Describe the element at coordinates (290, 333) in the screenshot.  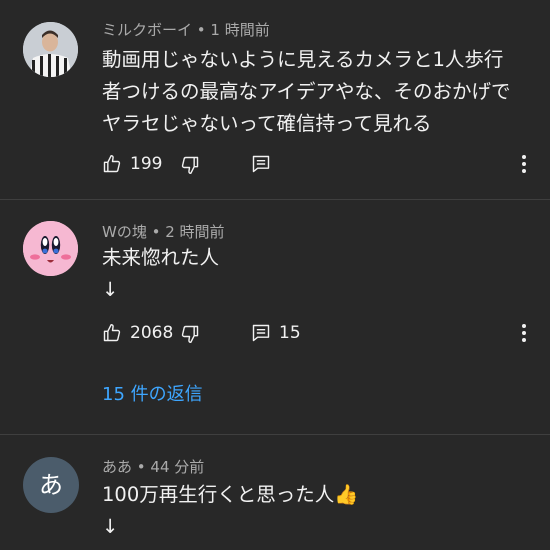
I see `reply-count: 15` at that location.